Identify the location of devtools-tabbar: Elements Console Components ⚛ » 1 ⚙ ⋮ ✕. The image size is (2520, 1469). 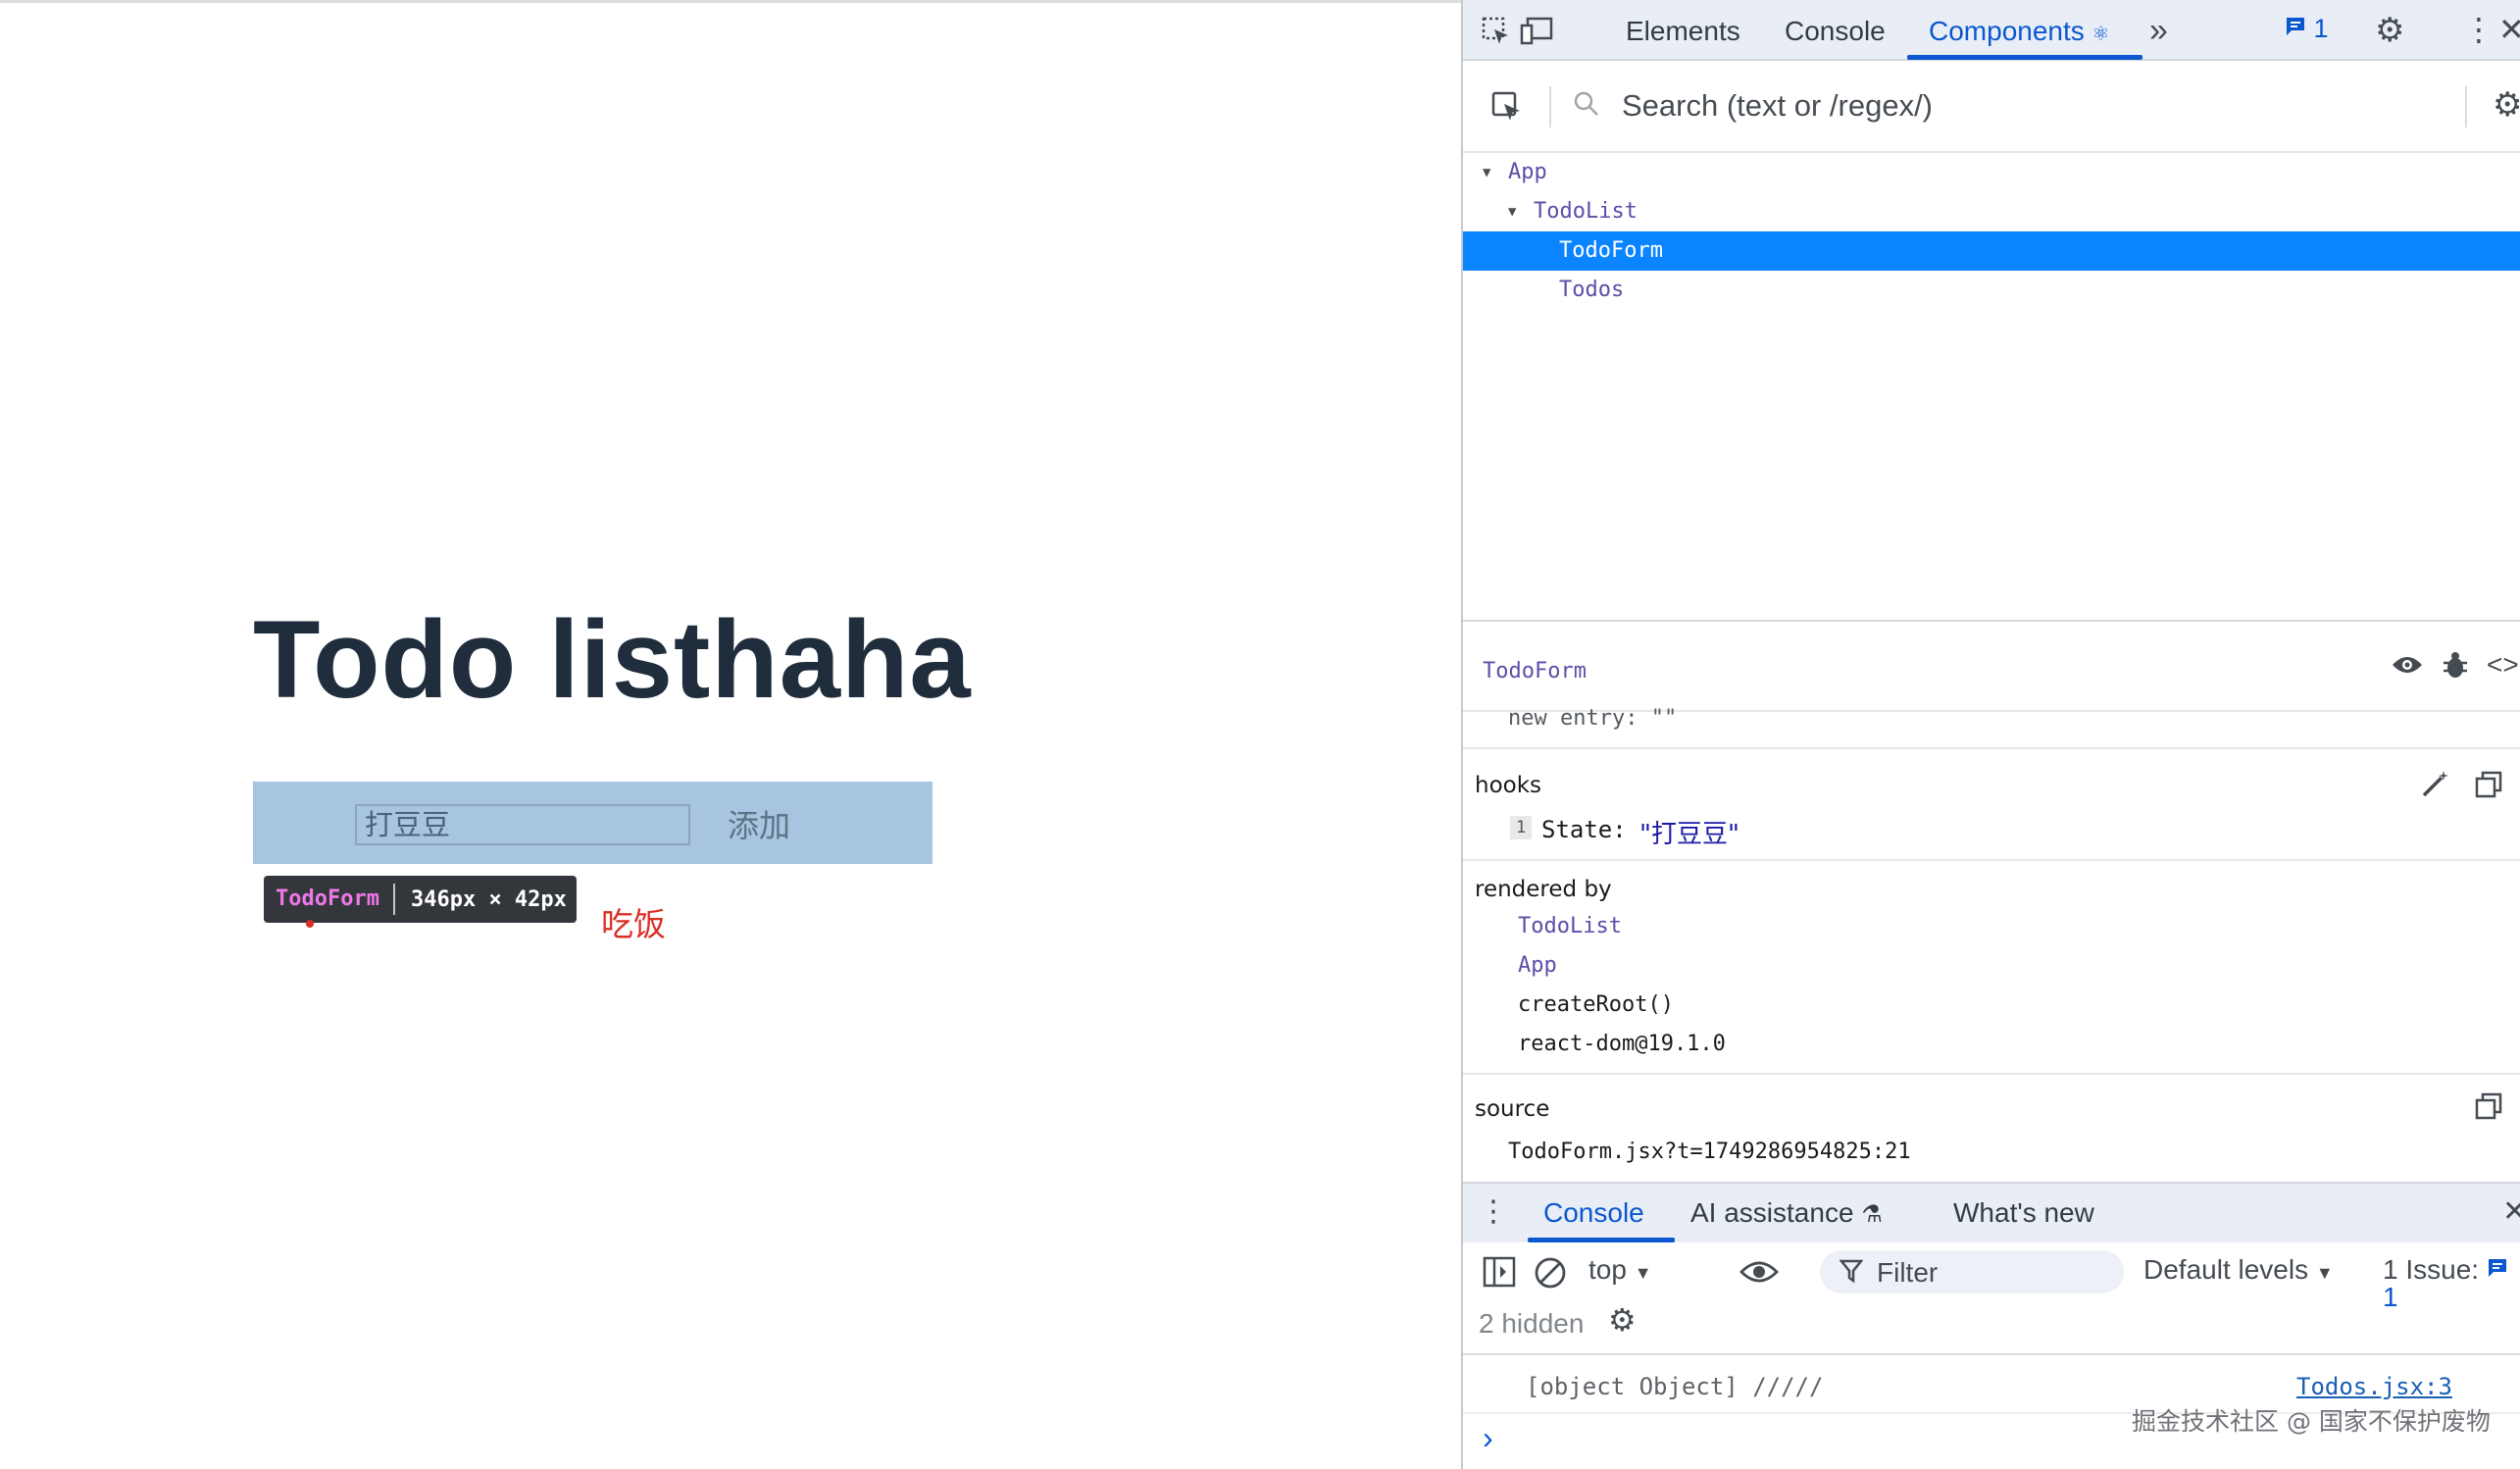
(1991, 30).